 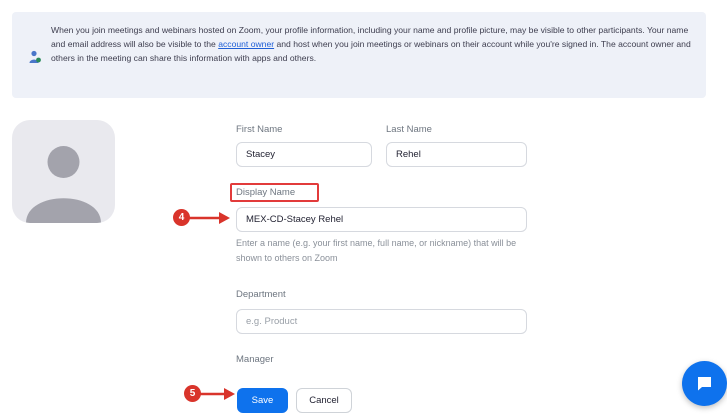 What do you see at coordinates (409, 129) in the screenshot?
I see `last-name-label: Last Name` at bounding box center [409, 129].